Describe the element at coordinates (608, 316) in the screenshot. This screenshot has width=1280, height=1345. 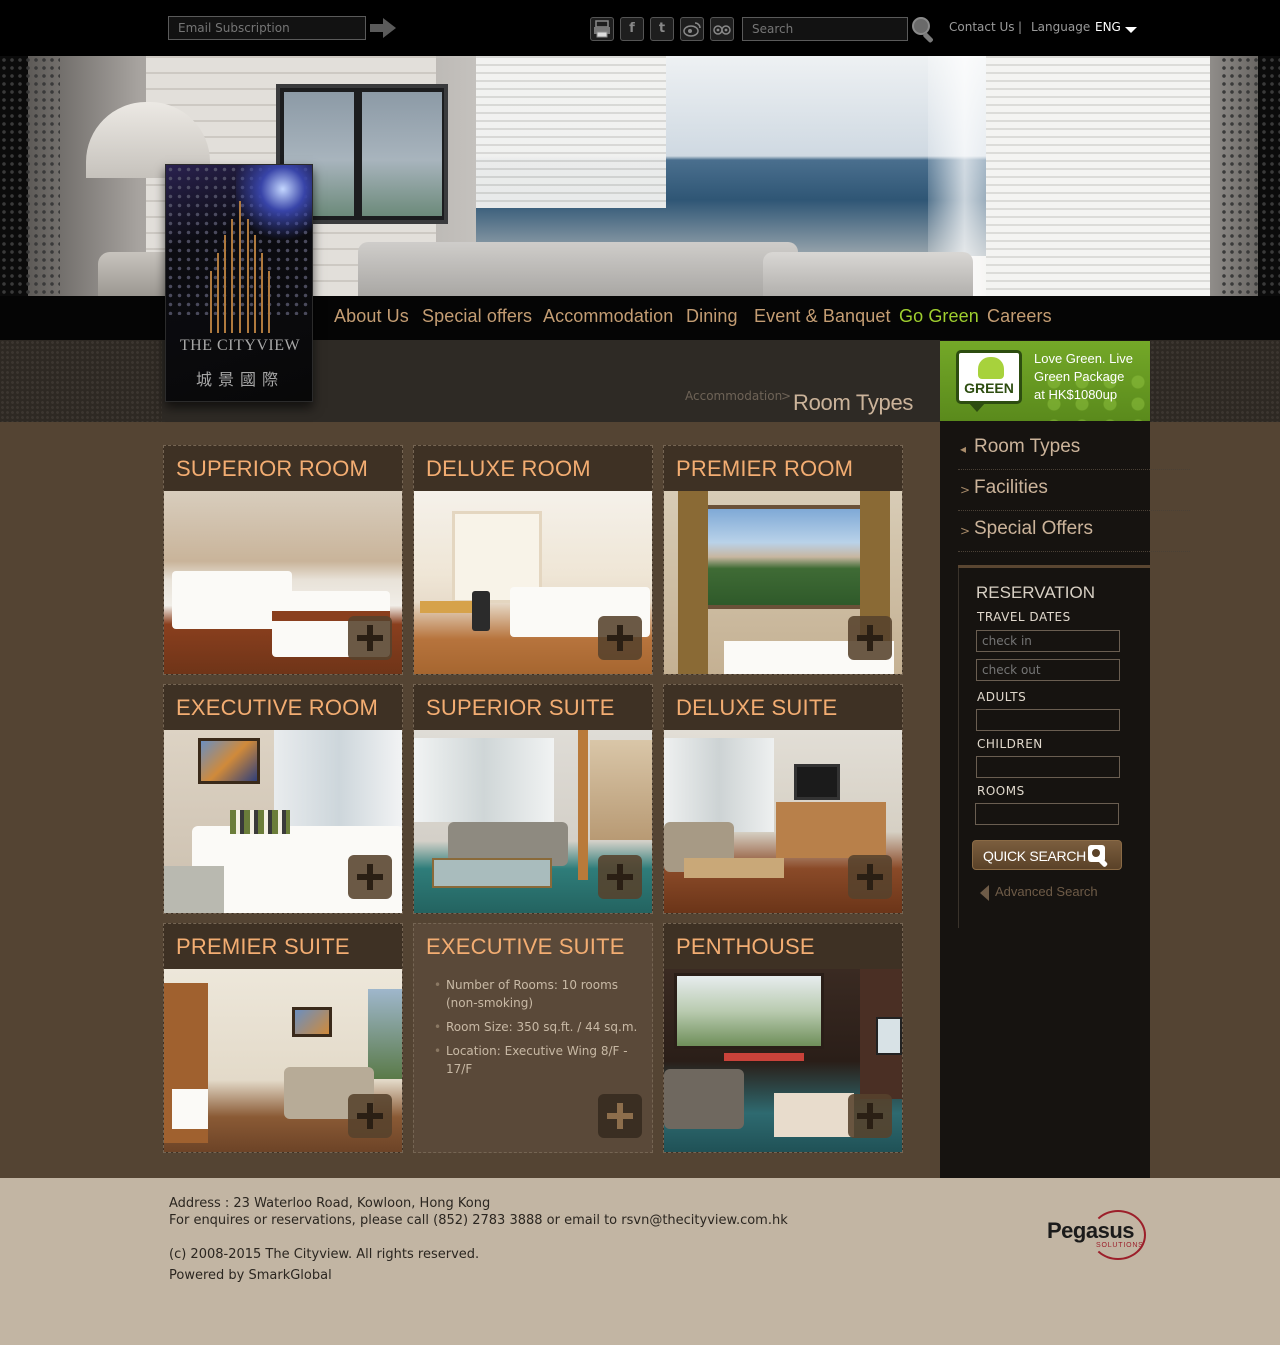
I see `nav-accommodation: Accommodation` at that location.